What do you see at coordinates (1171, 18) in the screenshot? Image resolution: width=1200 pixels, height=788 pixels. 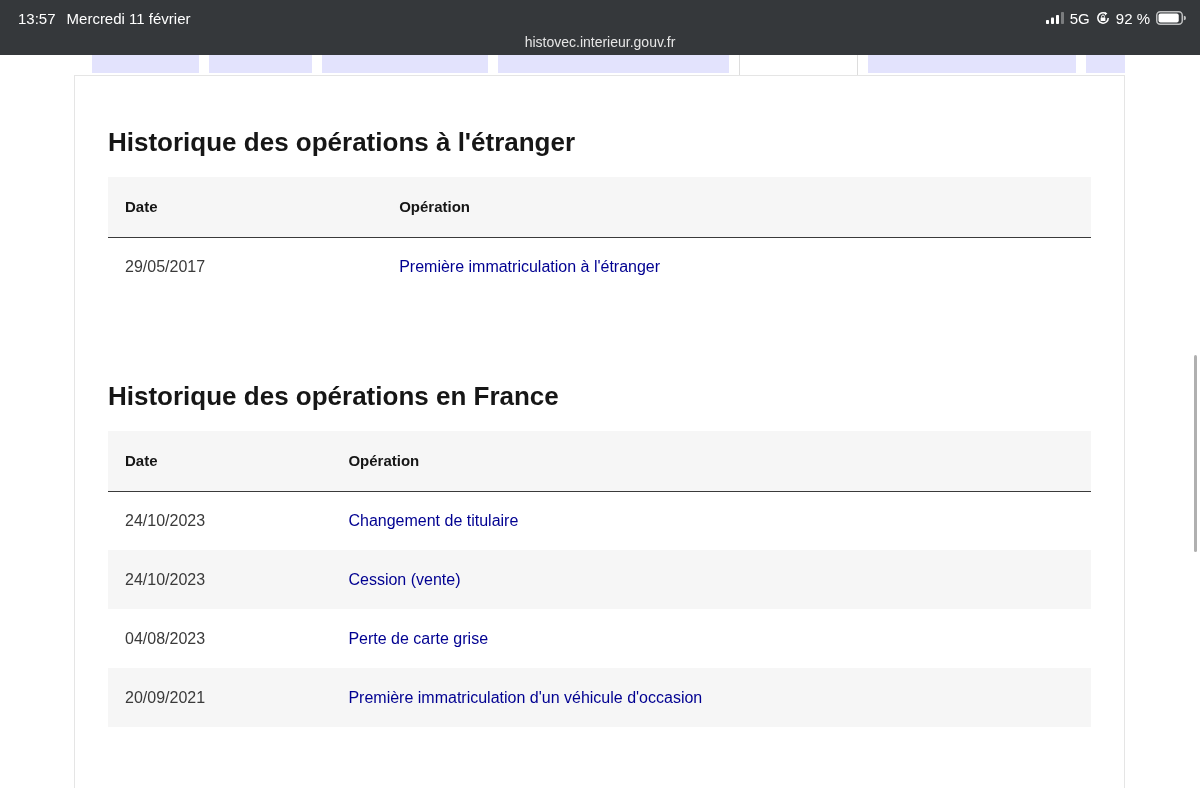 I see `battery-icon` at bounding box center [1171, 18].